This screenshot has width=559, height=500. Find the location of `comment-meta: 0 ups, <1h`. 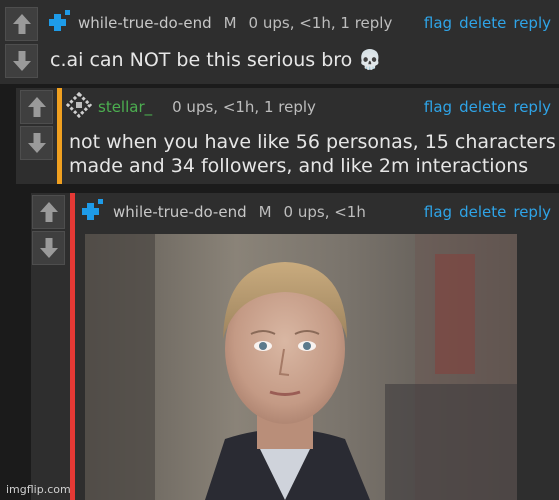

comment-meta: 0 ups, <1h is located at coordinates (324, 212).